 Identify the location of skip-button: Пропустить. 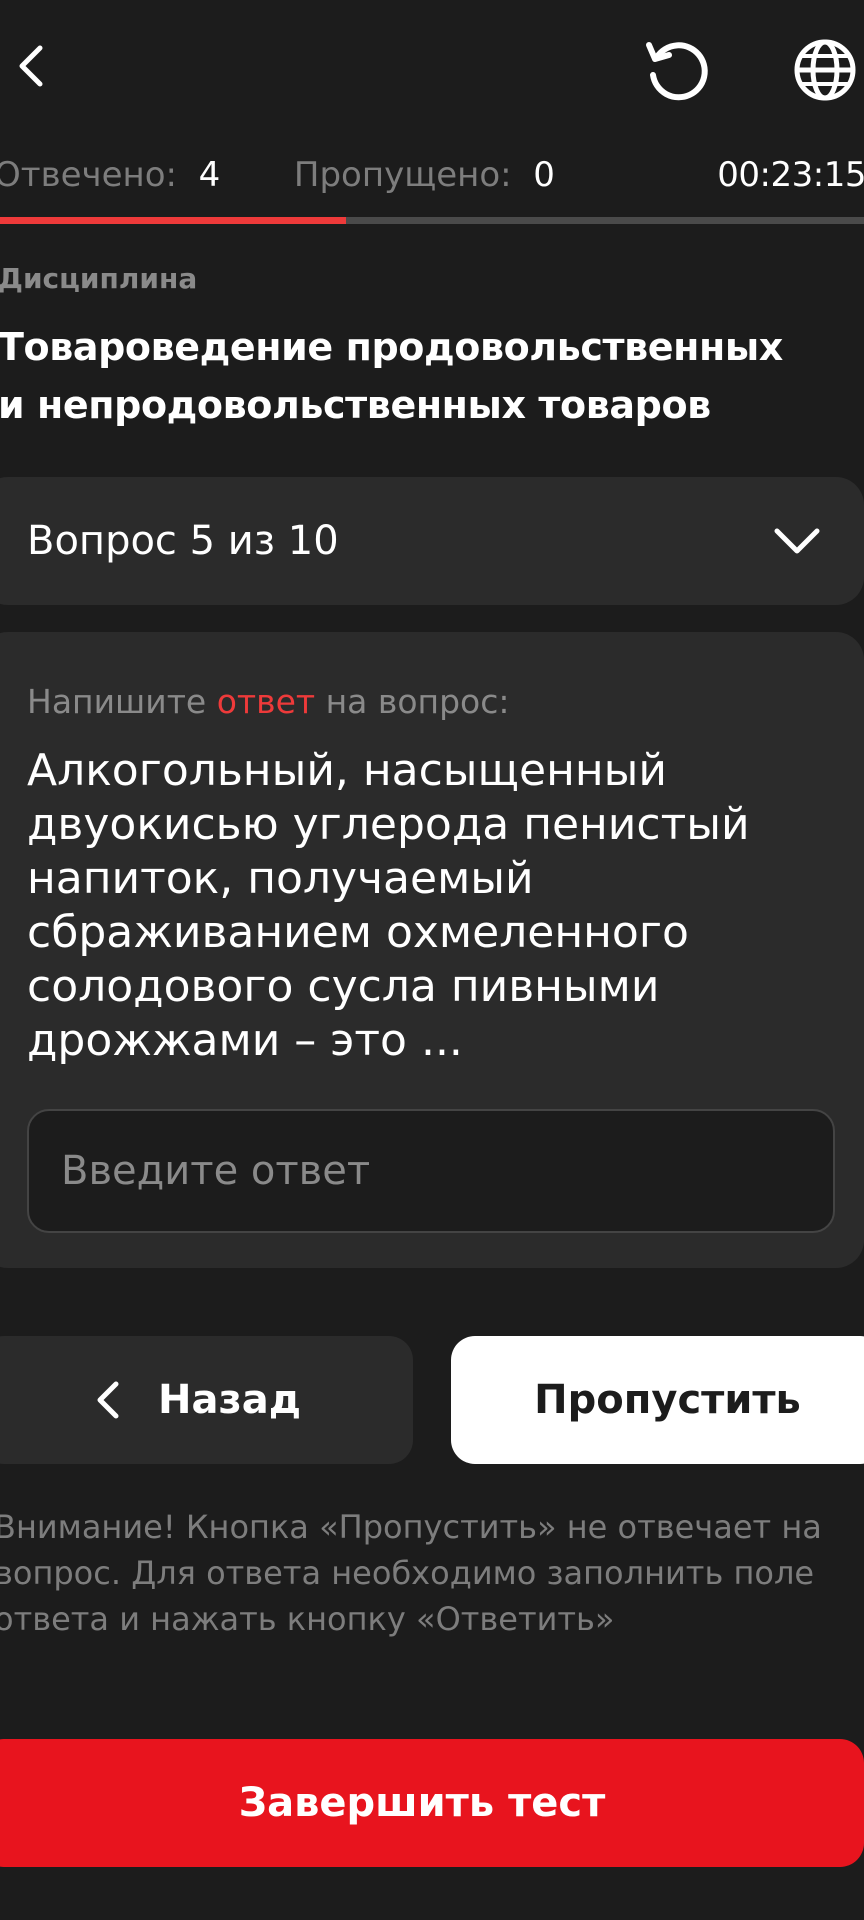
(657, 1400).